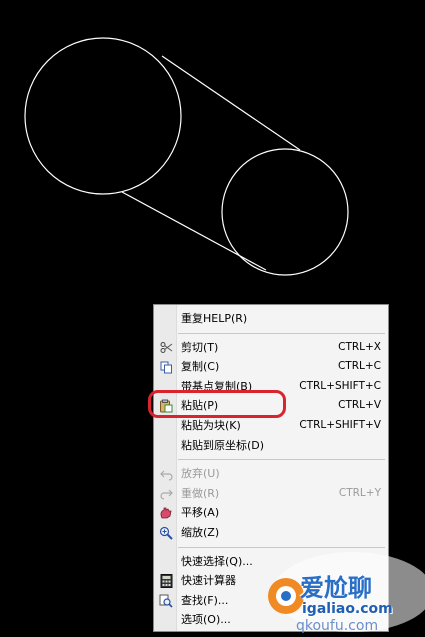 This screenshot has height=637, width=425. I want to click on paste-highlight-annotation, so click(217, 404).